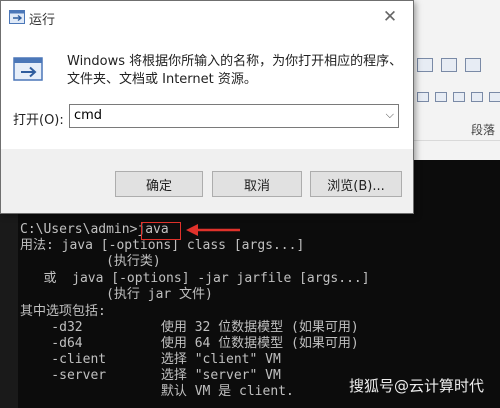 This screenshot has width=500, height=408. What do you see at coordinates (42, 20) in the screenshot?
I see `dialog-title: 运行` at bounding box center [42, 20].